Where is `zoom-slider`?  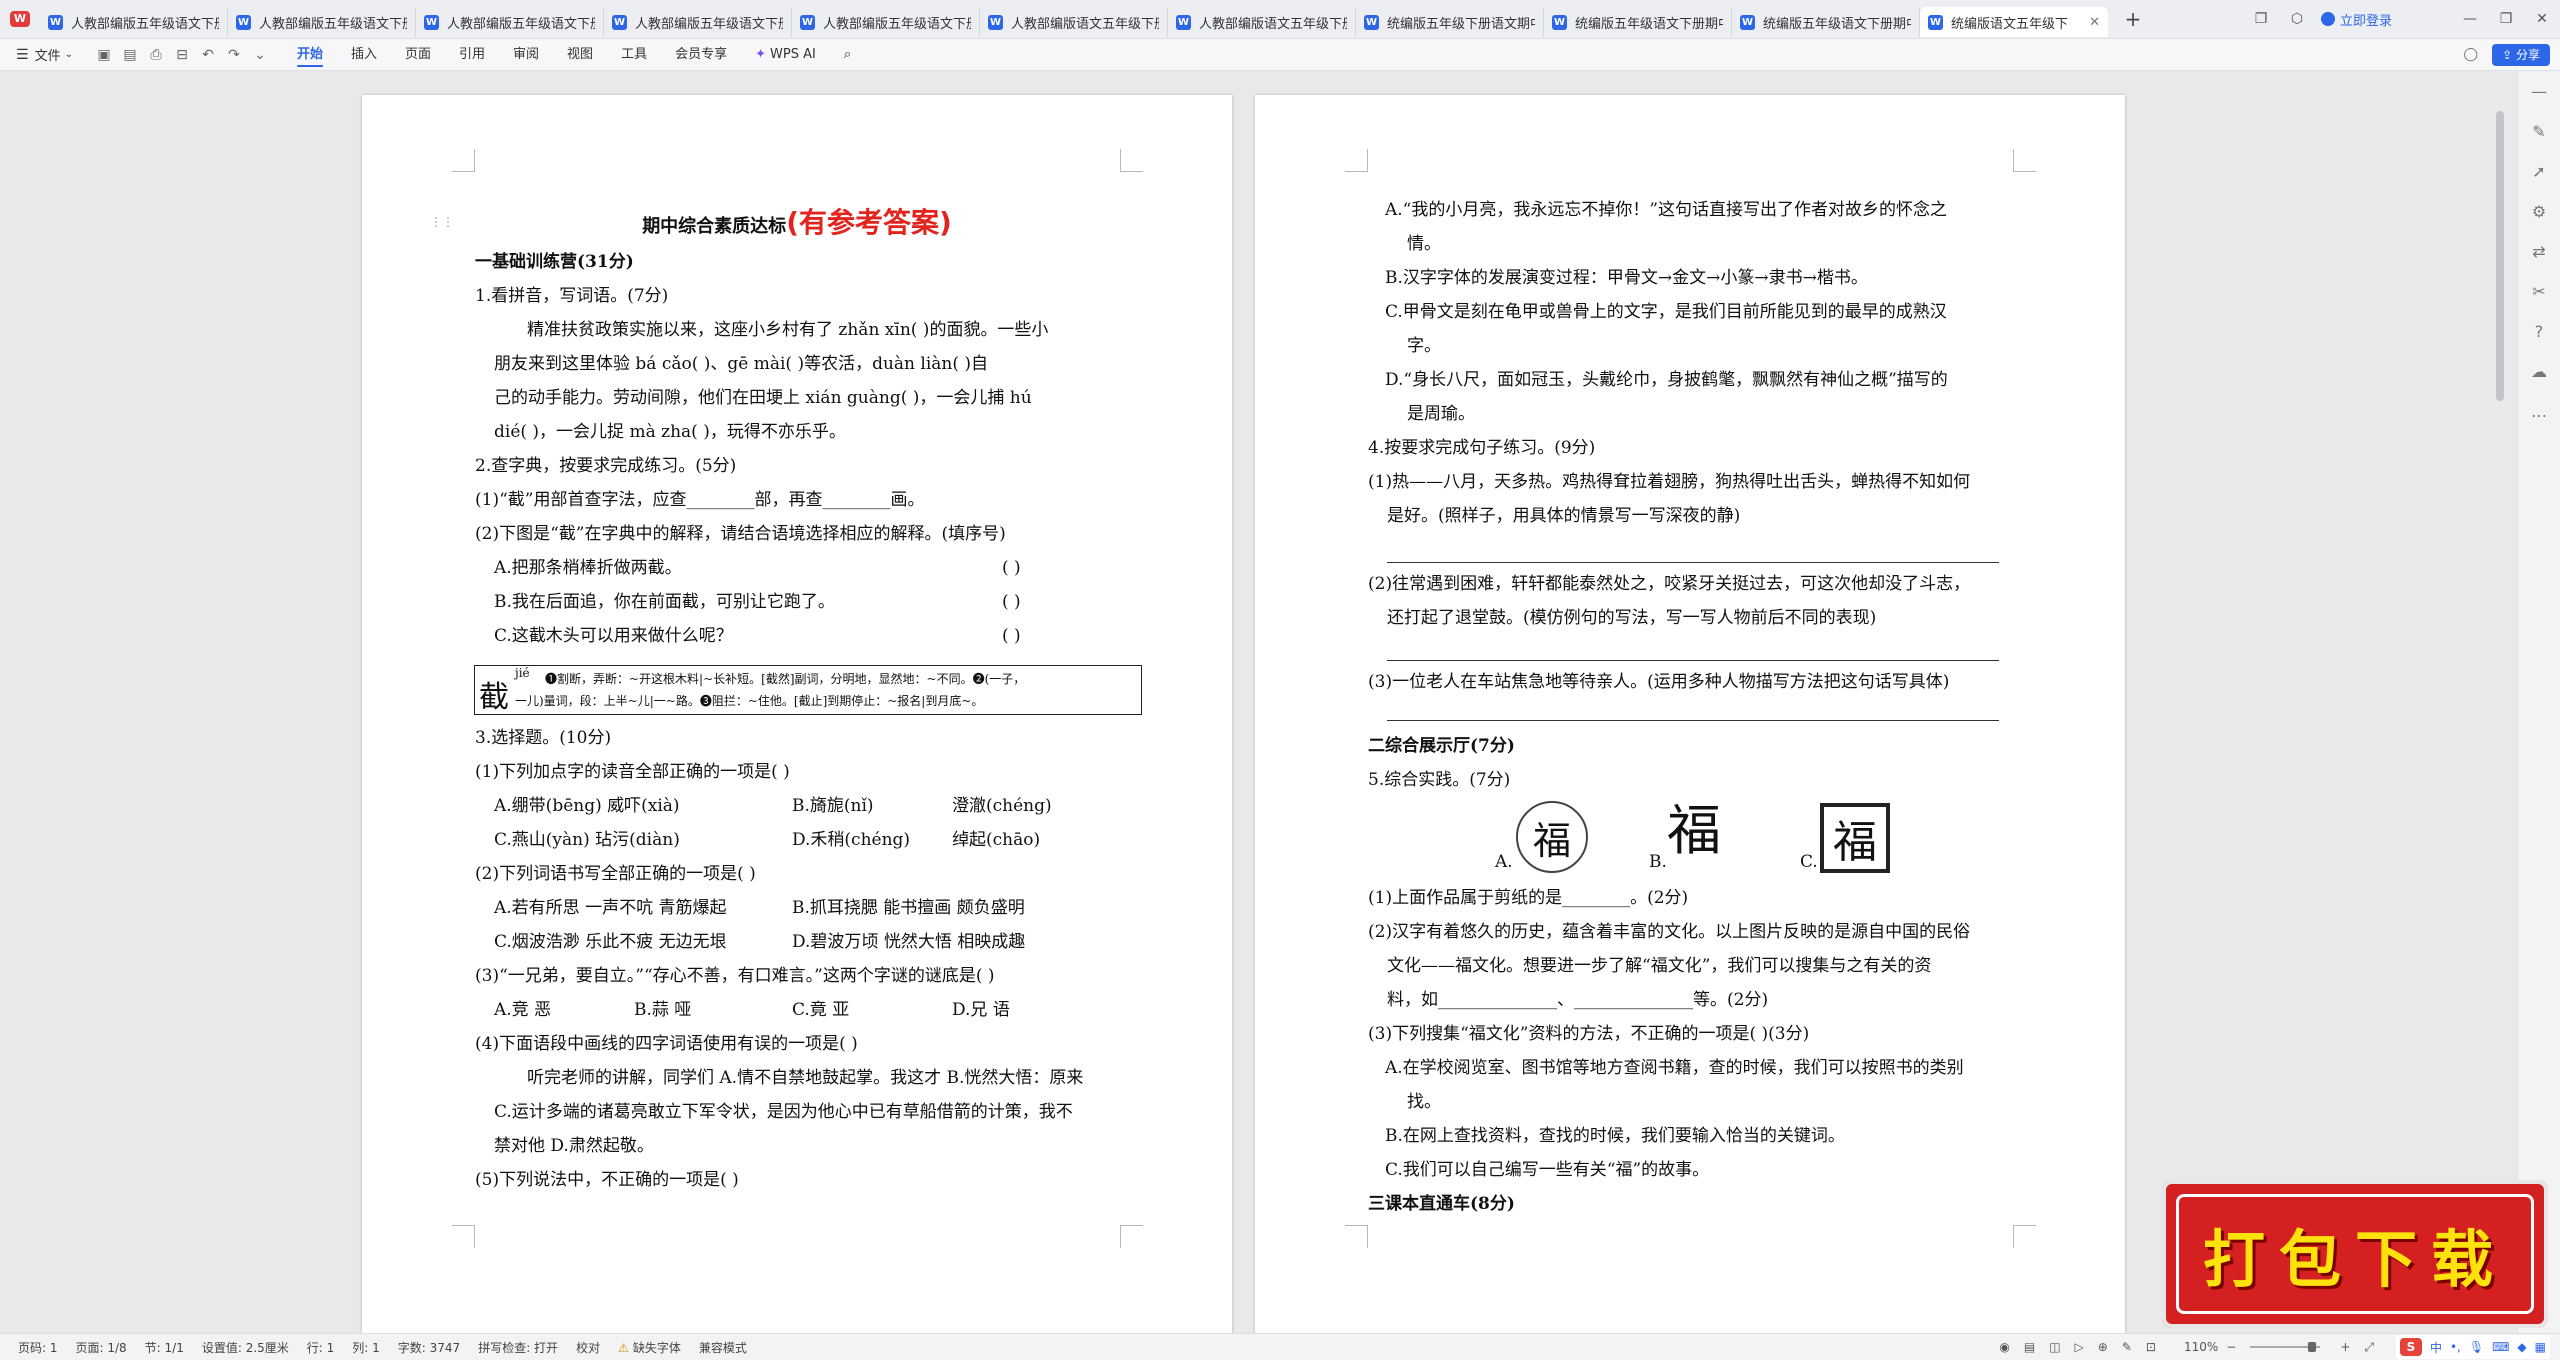 zoom-slider is located at coordinates (2285, 1347).